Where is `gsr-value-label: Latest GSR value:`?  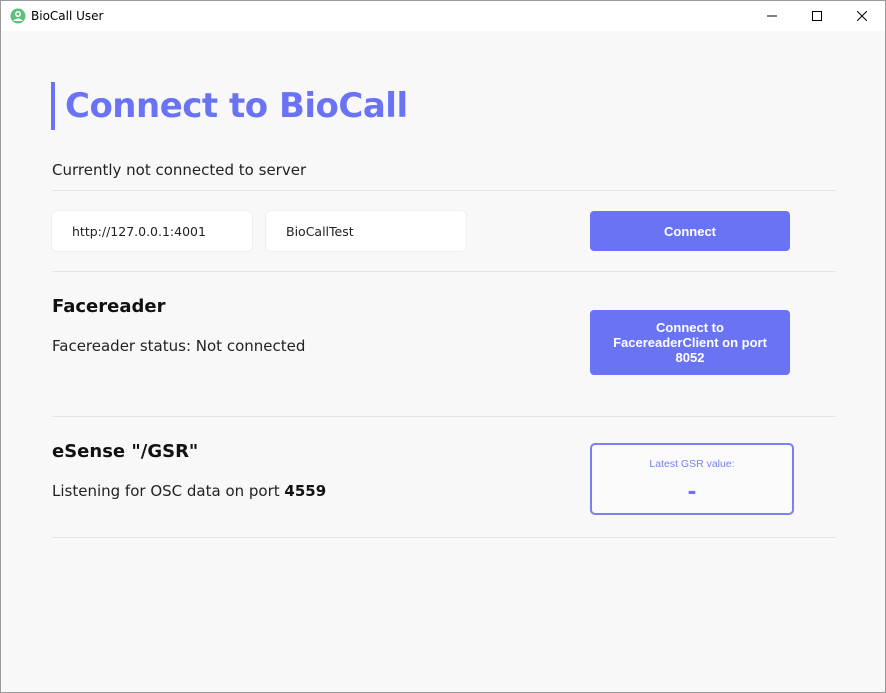
gsr-value-label: Latest GSR value: is located at coordinates (692, 464).